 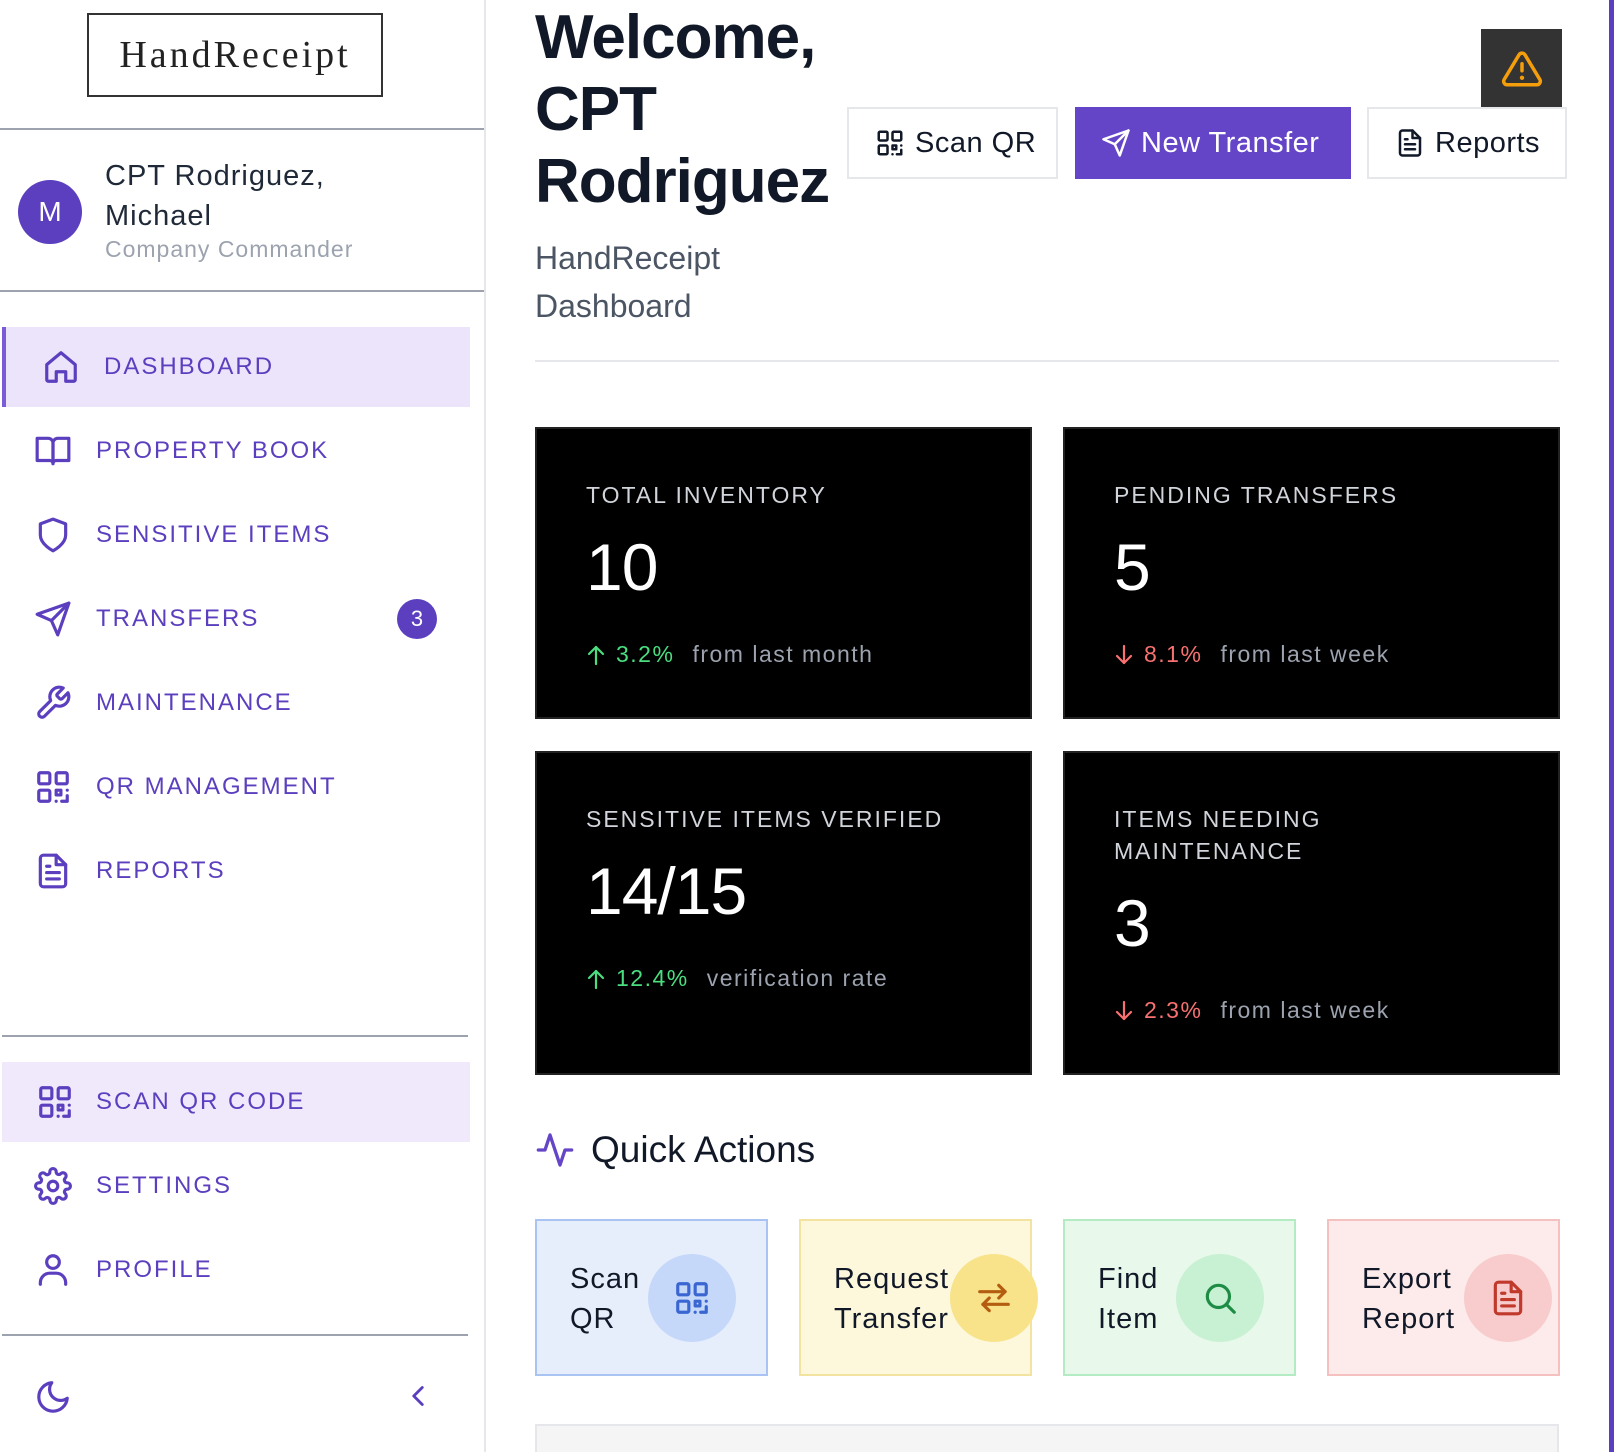 I want to click on sidebar-item-label: SCAN QR CODE, so click(x=201, y=1101).